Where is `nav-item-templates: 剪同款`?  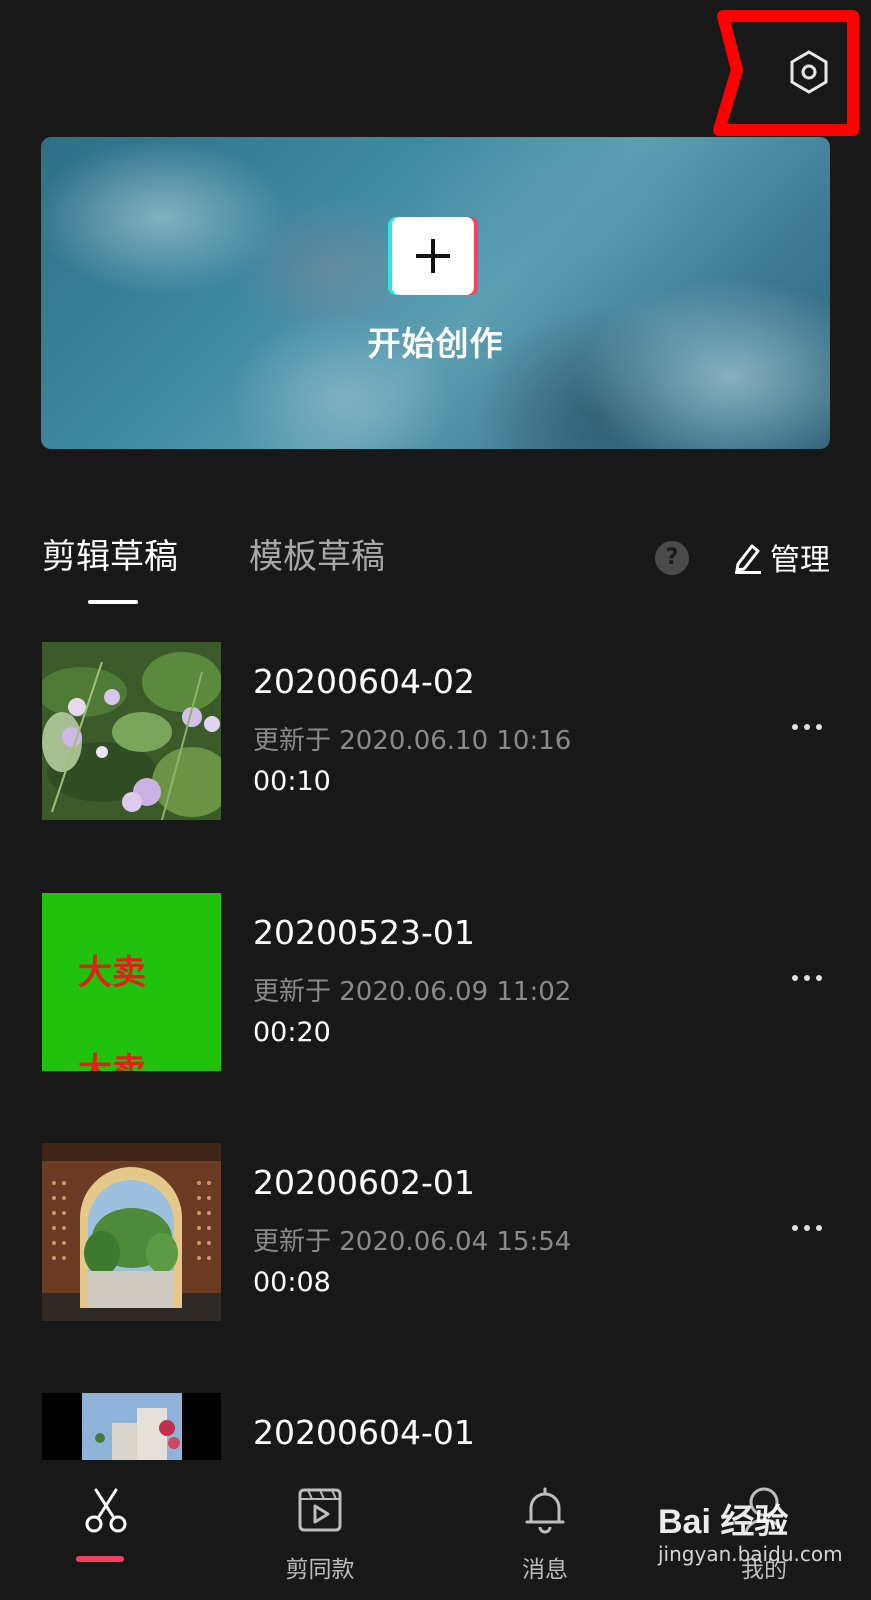
nav-item-templates: 剪同款 is located at coordinates (320, 1530).